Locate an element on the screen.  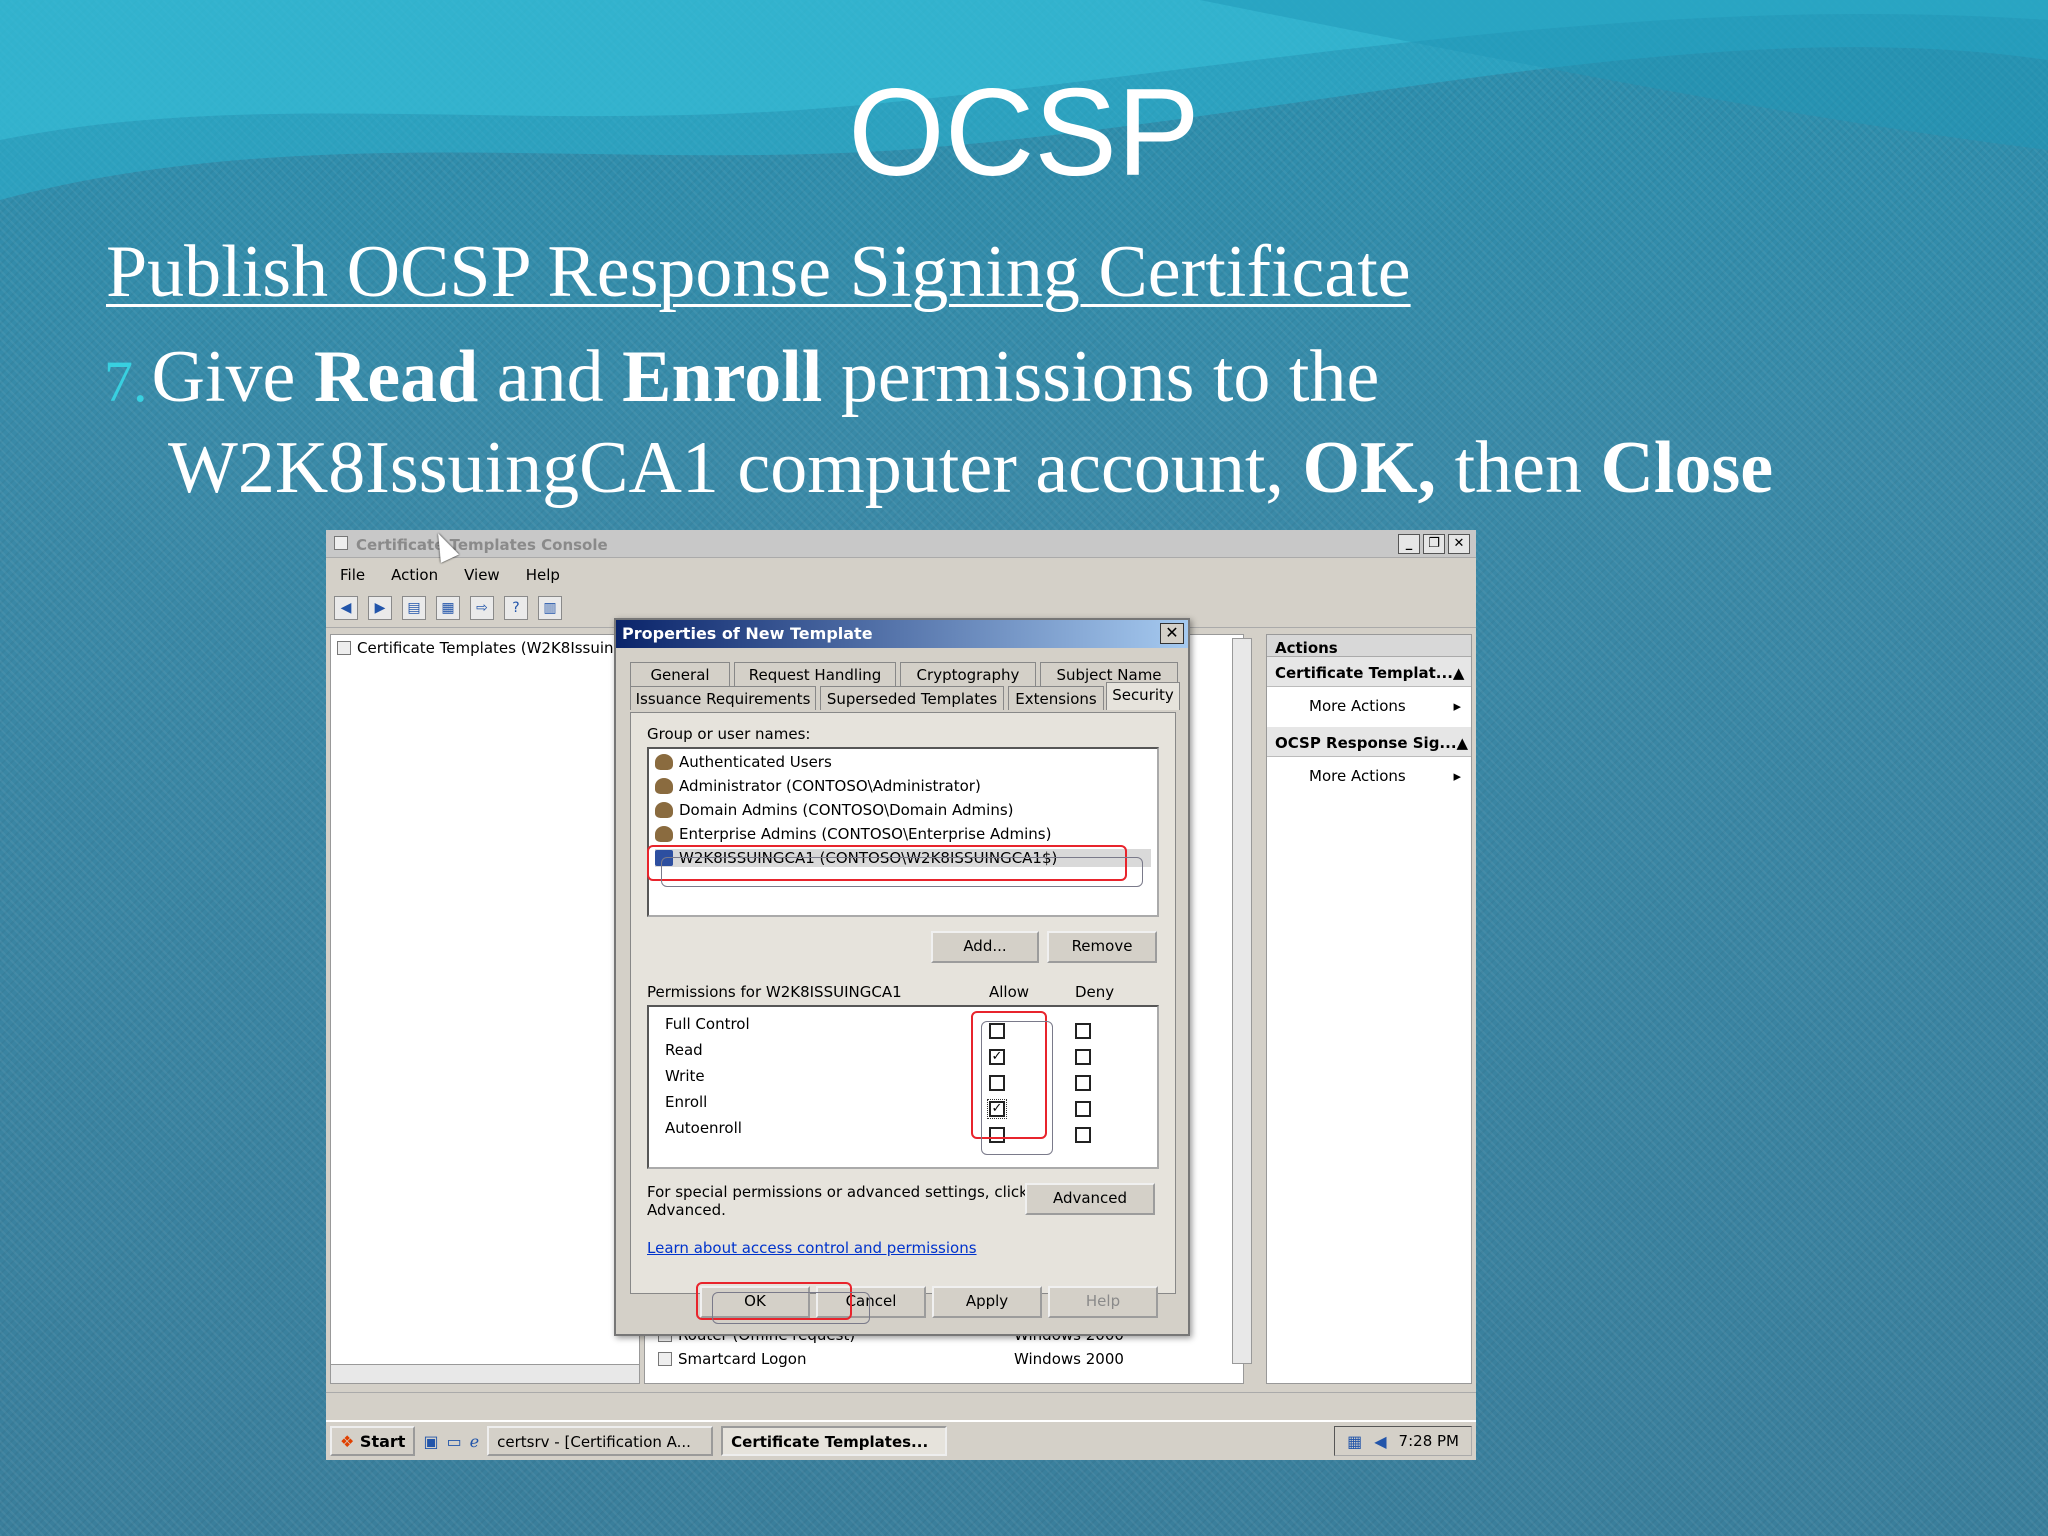
step-bold-read: Read is located at coordinates (396, 377).